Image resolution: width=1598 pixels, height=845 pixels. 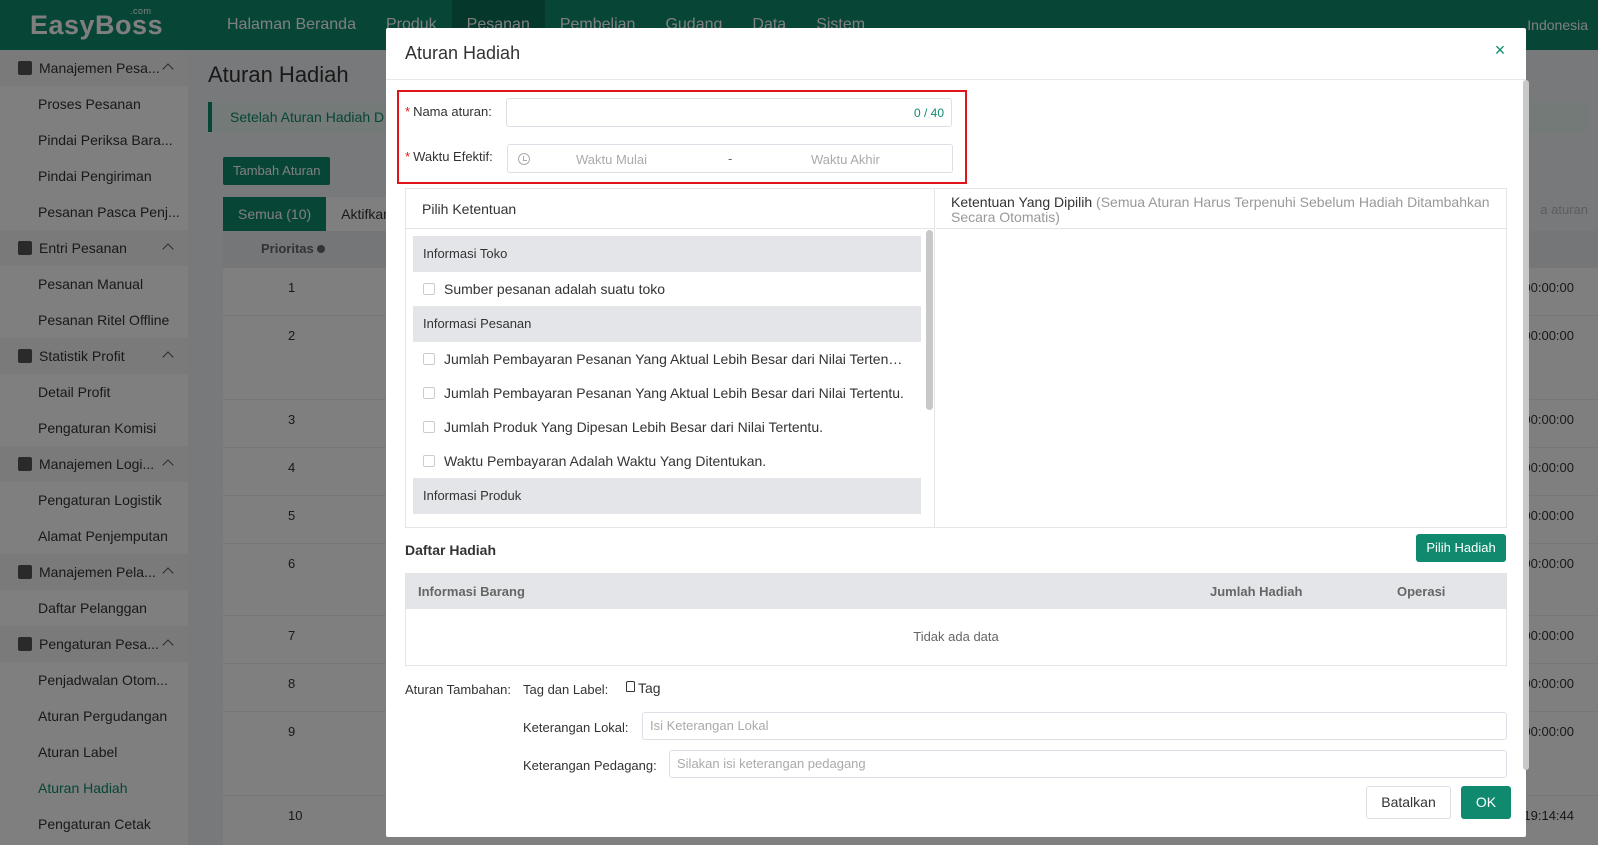 What do you see at coordinates (729, 112) in the screenshot?
I see `rule-name-input: 0 / 40` at bounding box center [729, 112].